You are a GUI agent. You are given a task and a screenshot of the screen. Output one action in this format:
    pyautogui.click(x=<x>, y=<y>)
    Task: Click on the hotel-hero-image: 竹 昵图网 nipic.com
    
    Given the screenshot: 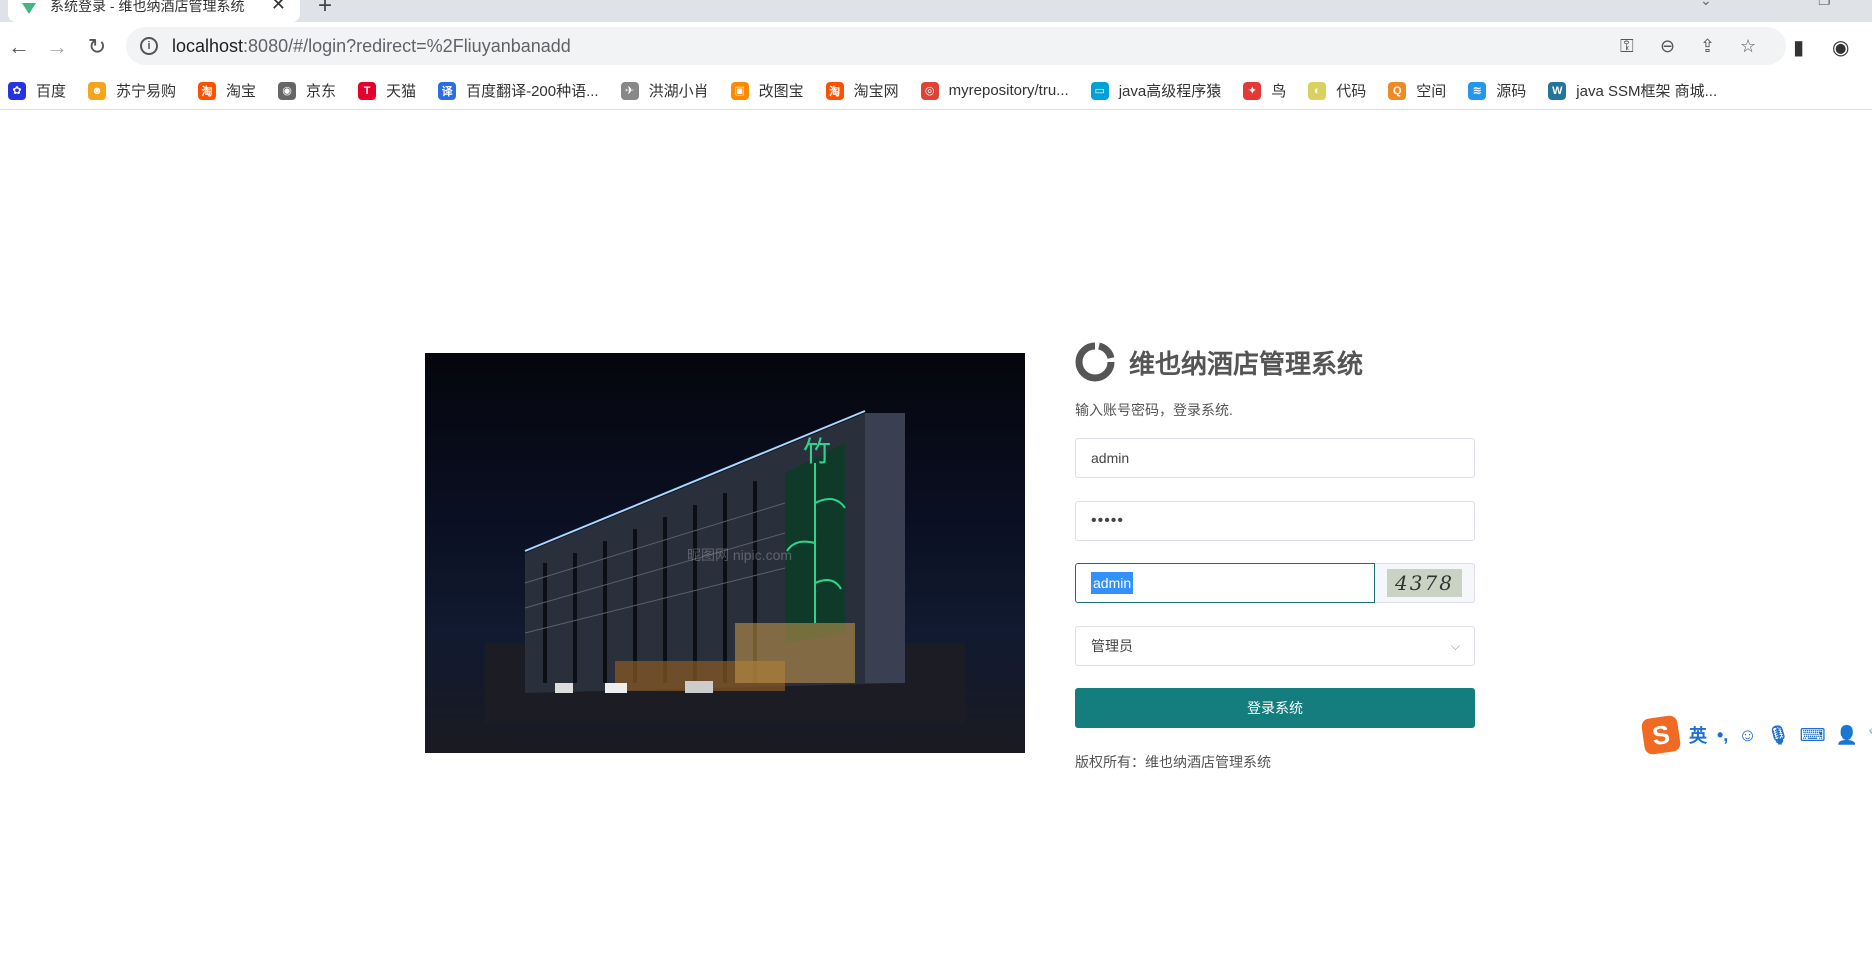 What is the action you would take?
    pyautogui.click(x=725, y=553)
    